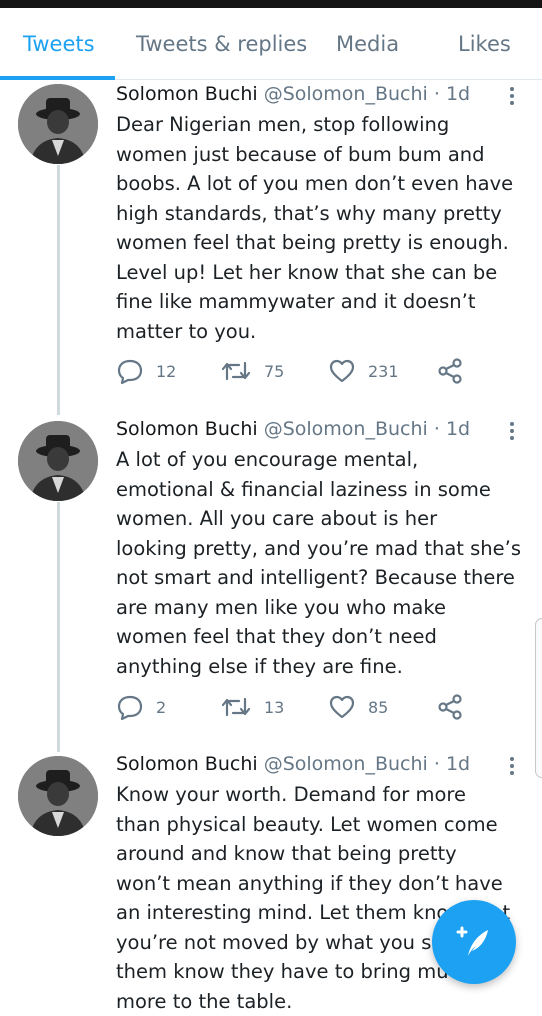 The height and width of the screenshot is (1016, 542). I want to click on tweet-text-line: are many men like you who make, so click(323, 608).